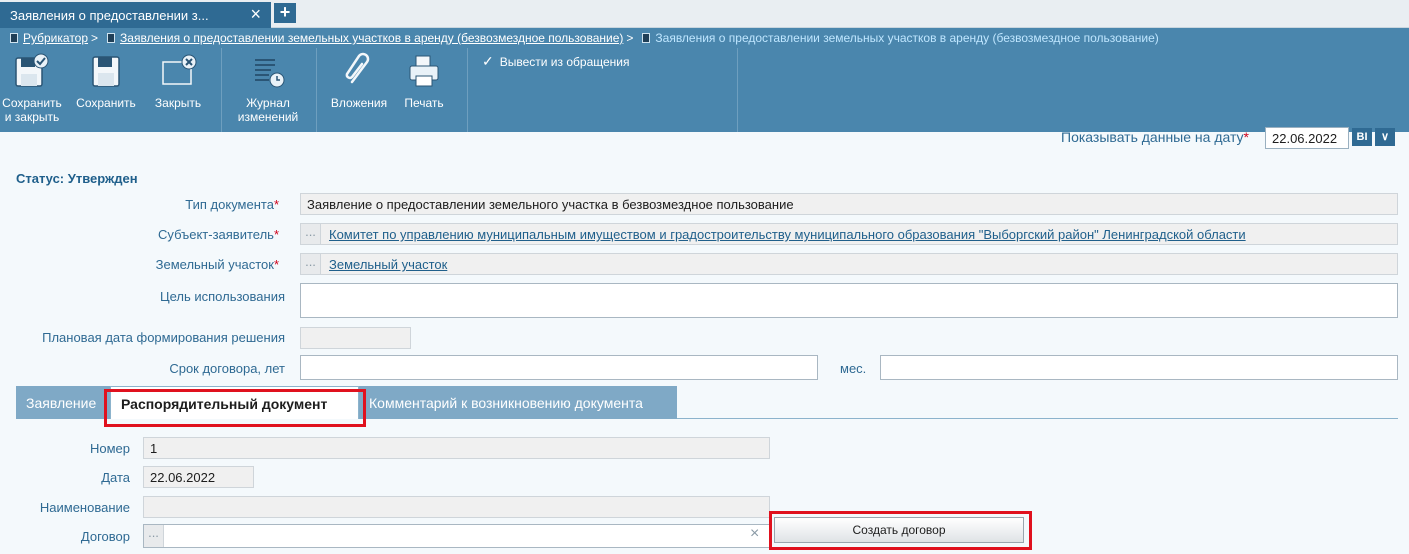  I want to click on land-plot-field: ... Земельный участок, so click(849, 264).